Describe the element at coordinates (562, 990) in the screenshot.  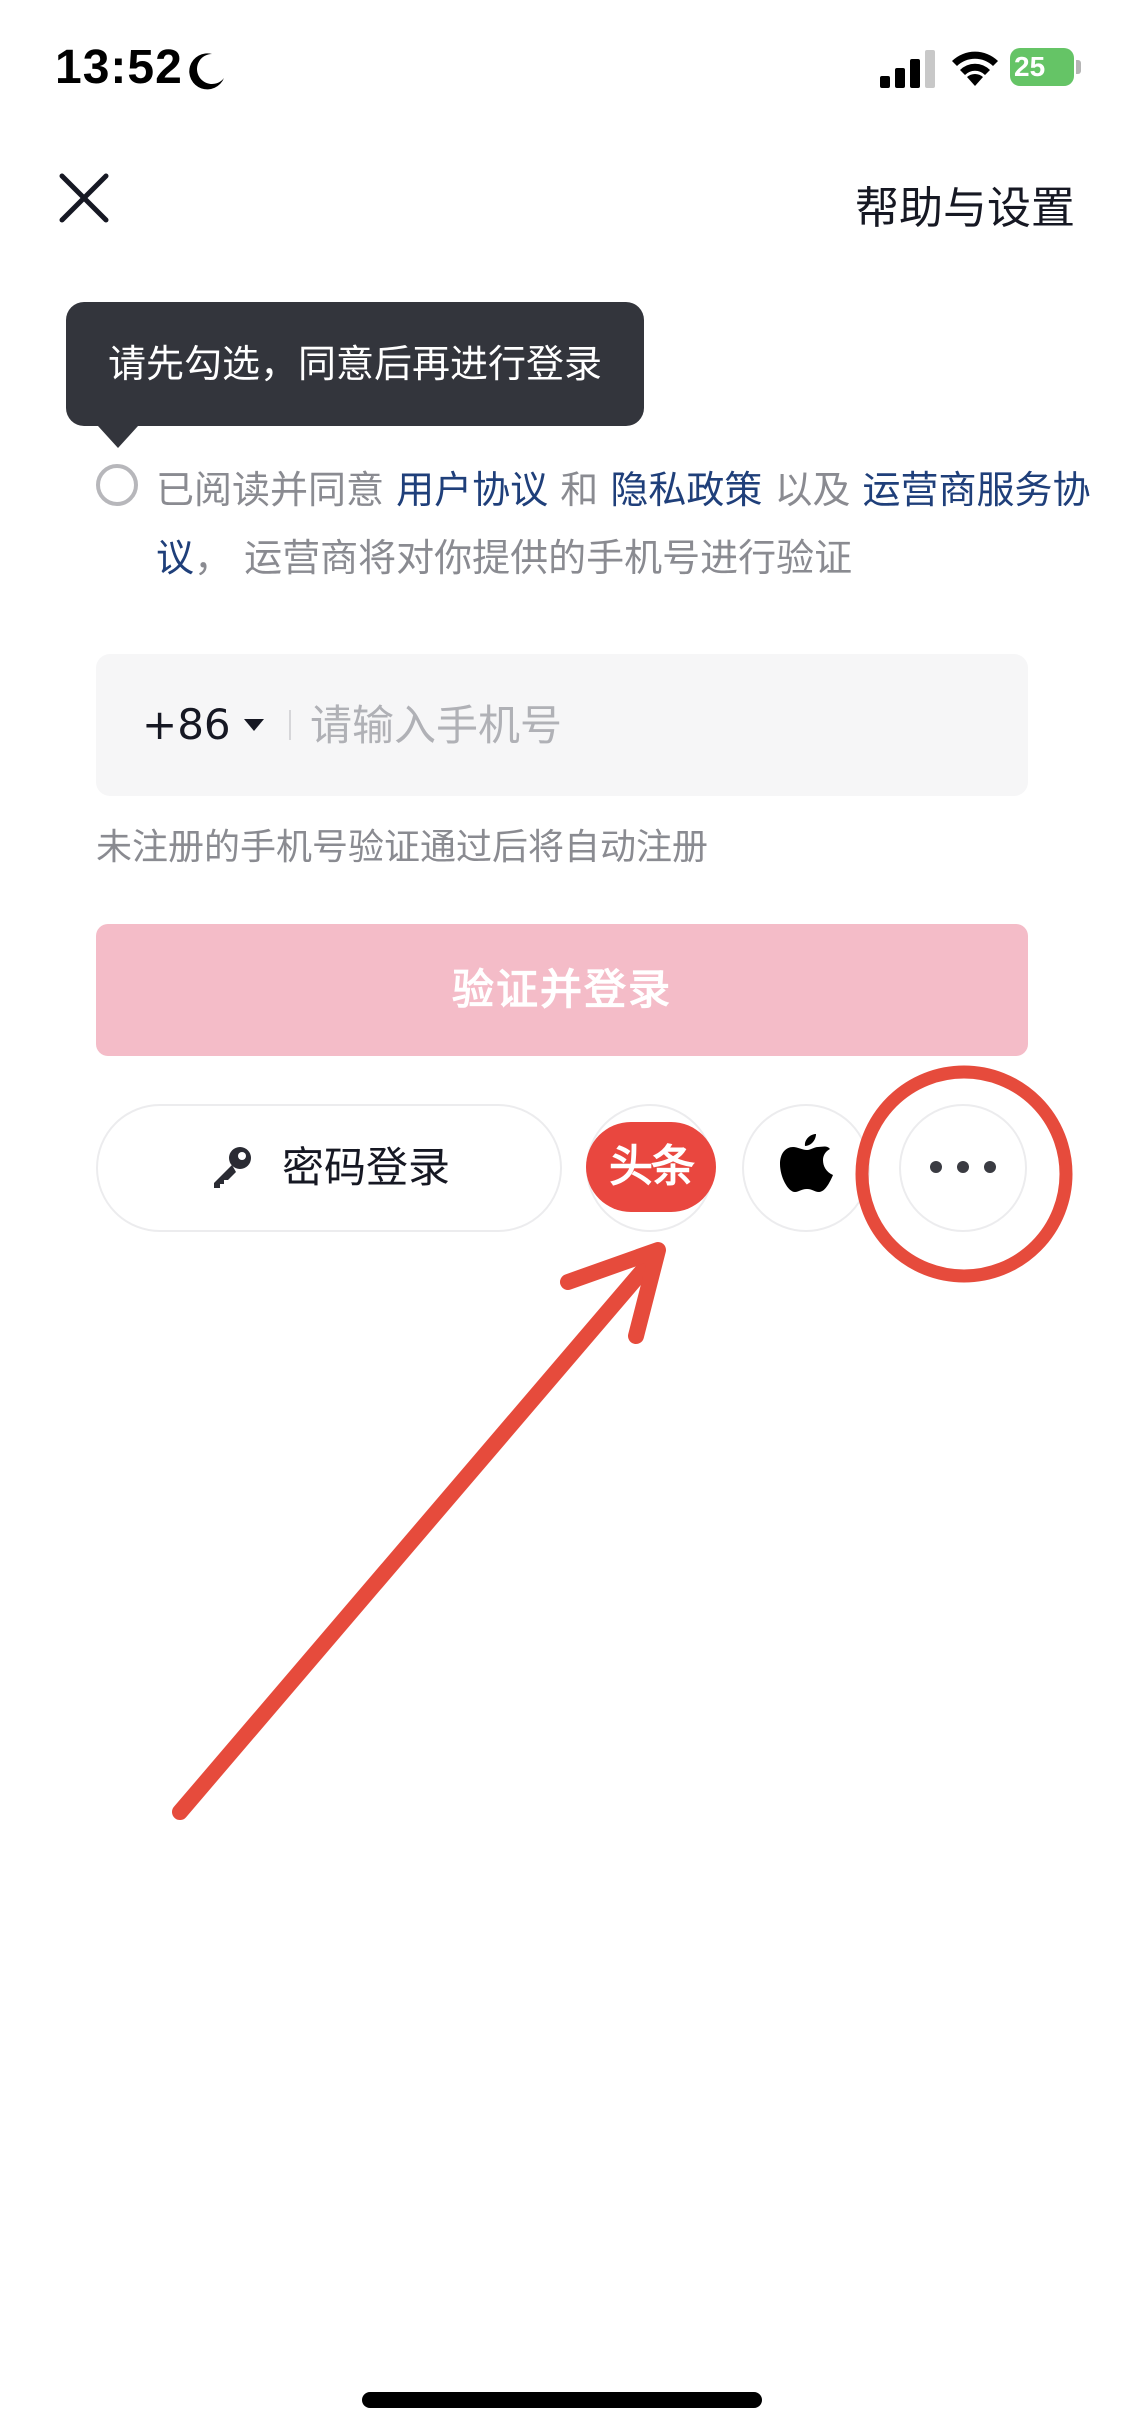
I see `verify-login-button: 验证并登录` at that location.